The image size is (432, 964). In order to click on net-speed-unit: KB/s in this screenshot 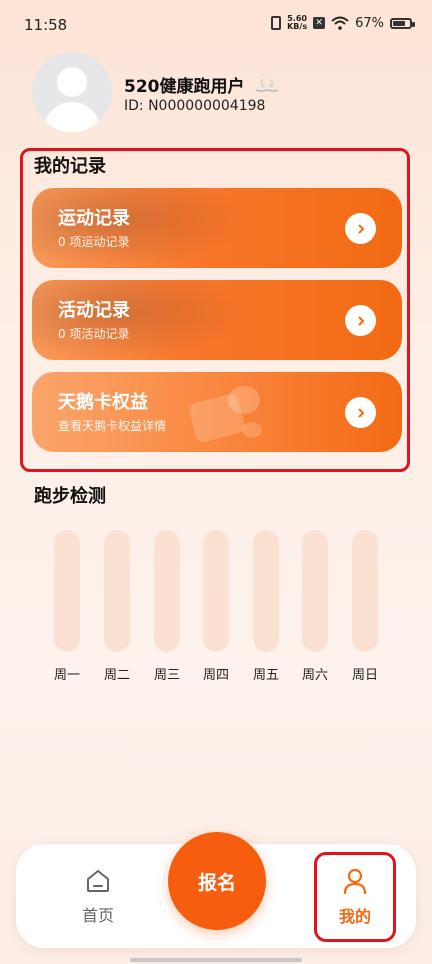, I will do `click(297, 26)`.